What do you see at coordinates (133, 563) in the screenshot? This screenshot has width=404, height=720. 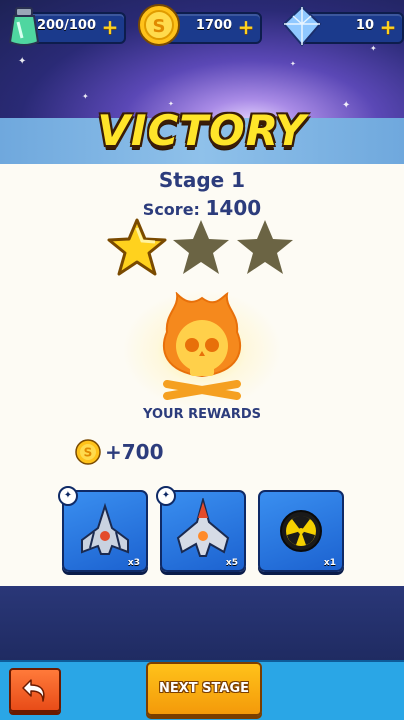 I see `reward-count: x3` at bounding box center [133, 563].